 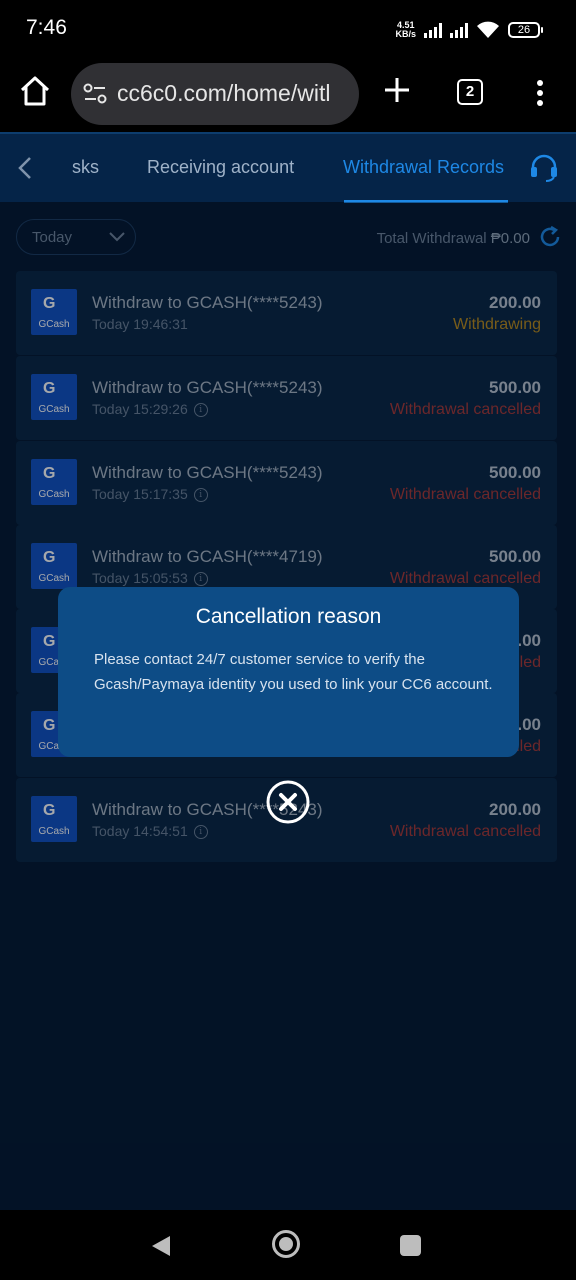 I want to click on more-vert-icon, so click(x=540, y=93).